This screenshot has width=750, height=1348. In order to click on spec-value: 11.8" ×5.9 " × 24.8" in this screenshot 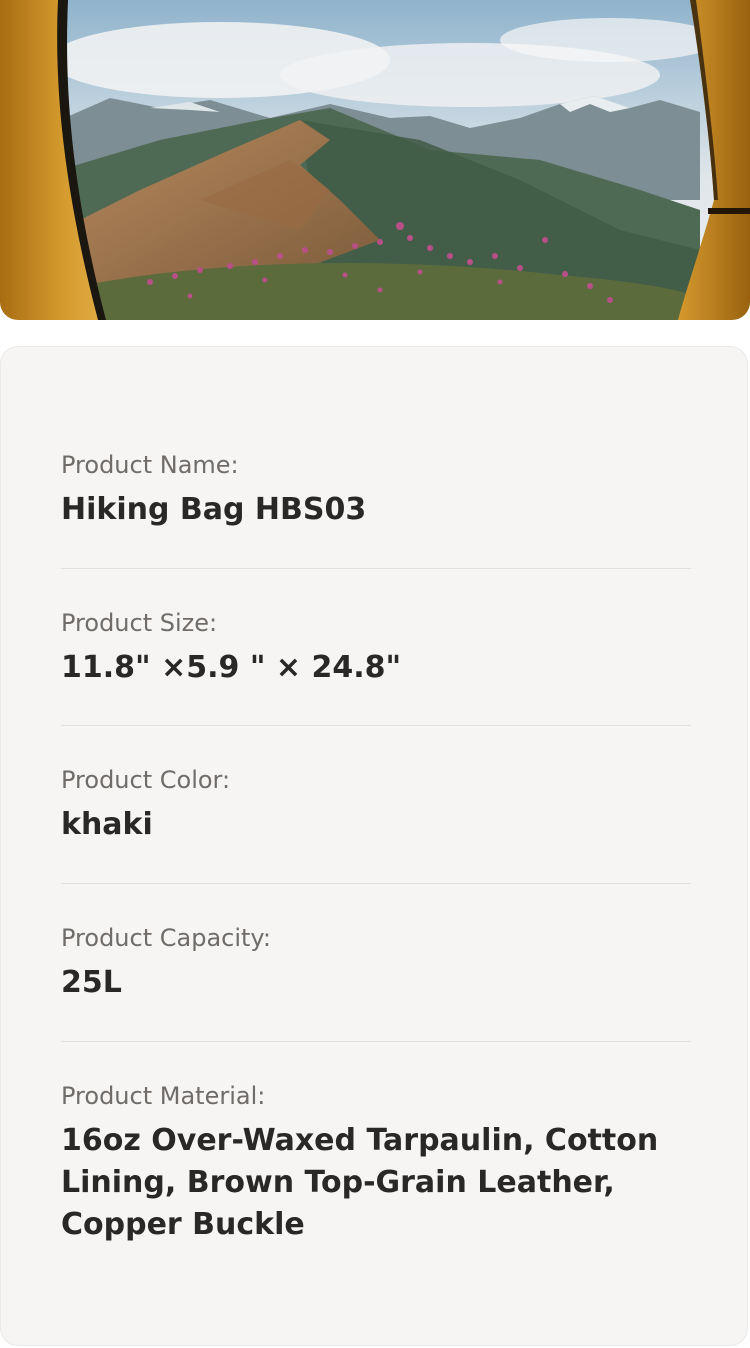, I will do `click(231, 667)`.